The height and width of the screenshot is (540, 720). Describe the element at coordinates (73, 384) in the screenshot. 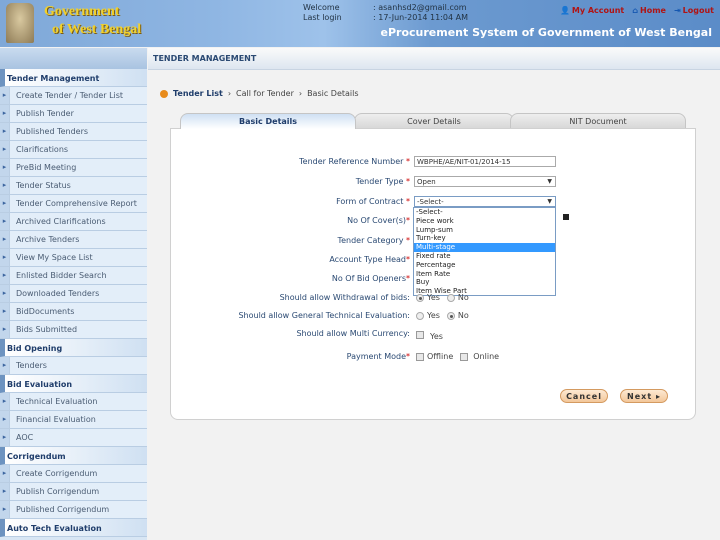

I see `sidebar-section-header: Bid Evaluation` at that location.